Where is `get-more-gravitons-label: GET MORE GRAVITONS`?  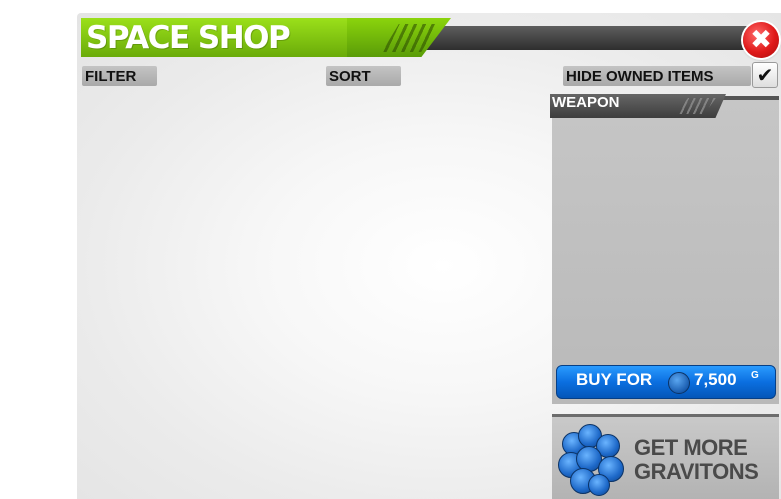 get-more-gravitons-label: GET MORE GRAVITONS is located at coordinates (706, 460).